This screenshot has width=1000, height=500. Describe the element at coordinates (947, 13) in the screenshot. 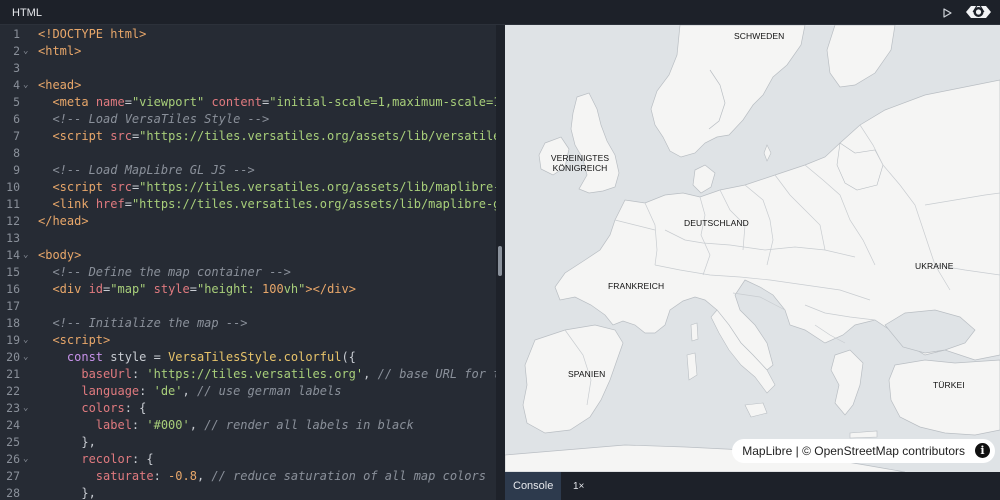

I see `play-icon` at that location.